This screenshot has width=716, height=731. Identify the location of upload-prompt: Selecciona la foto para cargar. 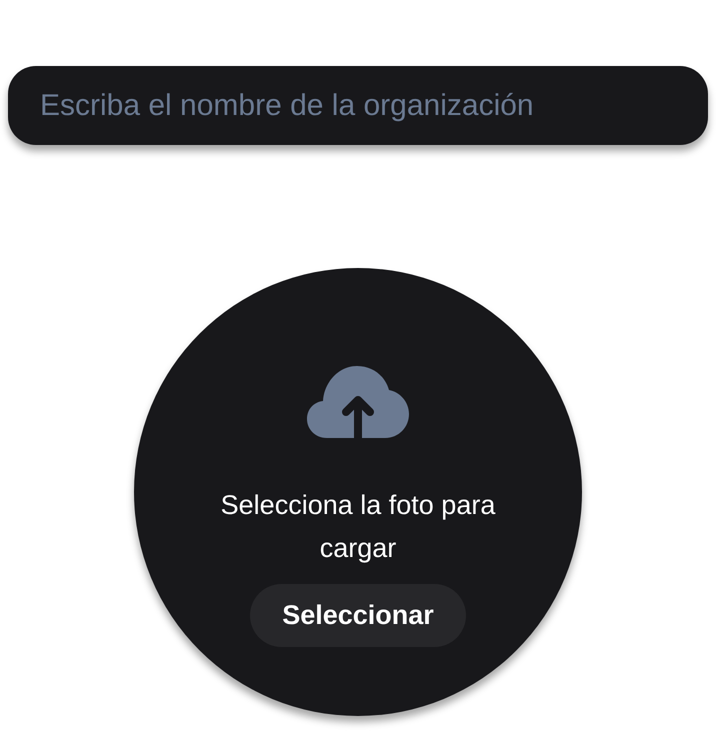
(358, 527).